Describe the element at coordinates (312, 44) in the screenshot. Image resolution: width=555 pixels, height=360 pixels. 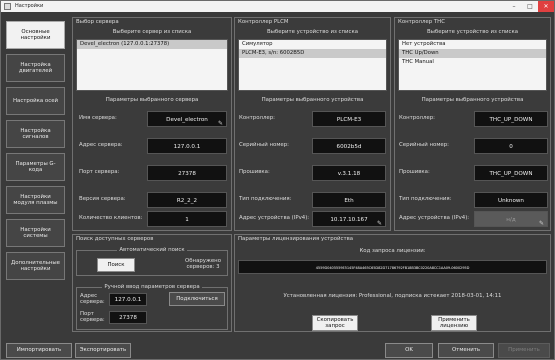
I see `list-item: Симулятор` at that location.